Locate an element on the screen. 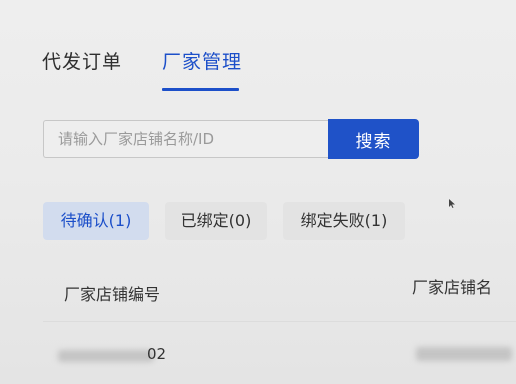  blurred-shop-name is located at coordinates (464, 354).